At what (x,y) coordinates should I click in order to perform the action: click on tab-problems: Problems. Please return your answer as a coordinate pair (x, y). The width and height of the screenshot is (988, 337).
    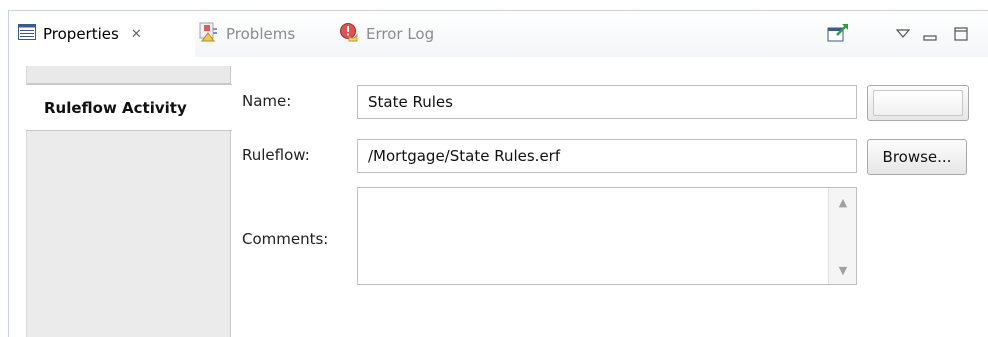
    Looking at the image, I should click on (247, 34).